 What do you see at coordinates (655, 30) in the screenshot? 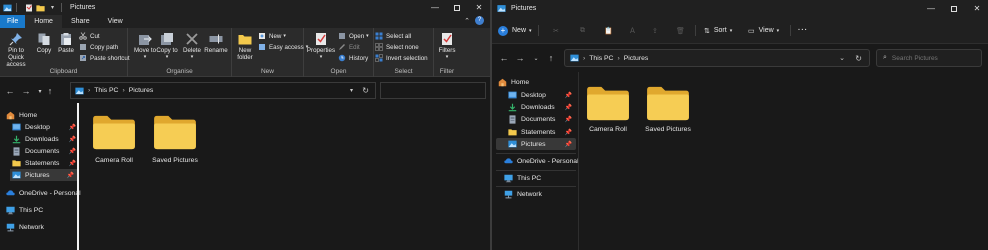
I see `share-button: ⇪` at bounding box center [655, 30].